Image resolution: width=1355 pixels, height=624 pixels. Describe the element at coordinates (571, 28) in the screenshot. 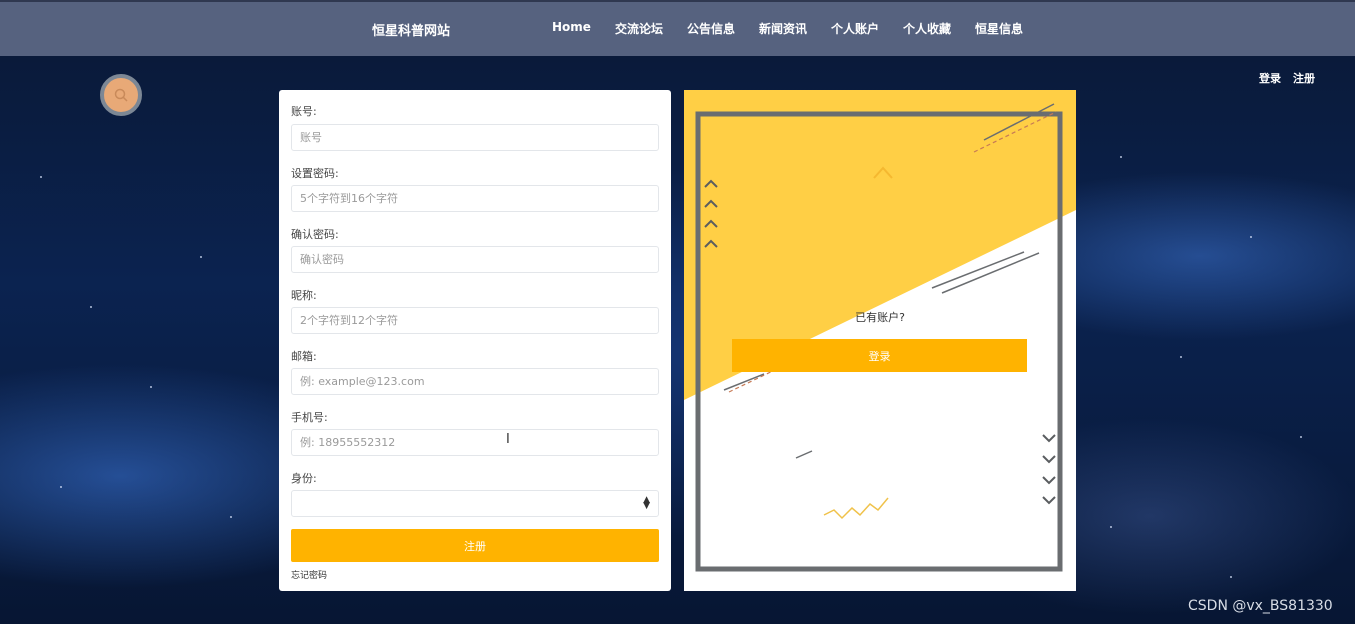

I see `nav-item-home: Home` at that location.